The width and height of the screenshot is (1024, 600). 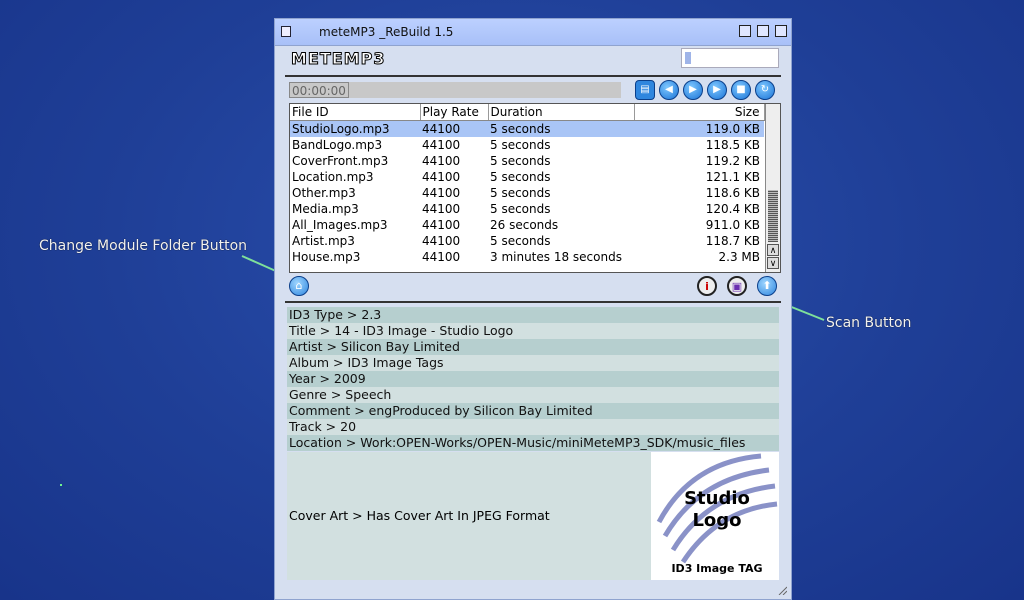 What do you see at coordinates (454, 112) in the screenshot?
I see `column-play-rate: Play Rate` at bounding box center [454, 112].